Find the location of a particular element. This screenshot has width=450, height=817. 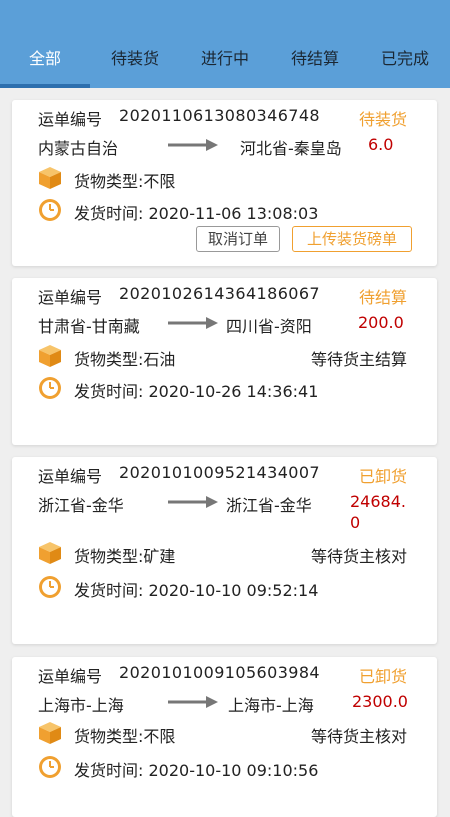

origin-location: 上海市-上海 is located at coordinates (81, 705).